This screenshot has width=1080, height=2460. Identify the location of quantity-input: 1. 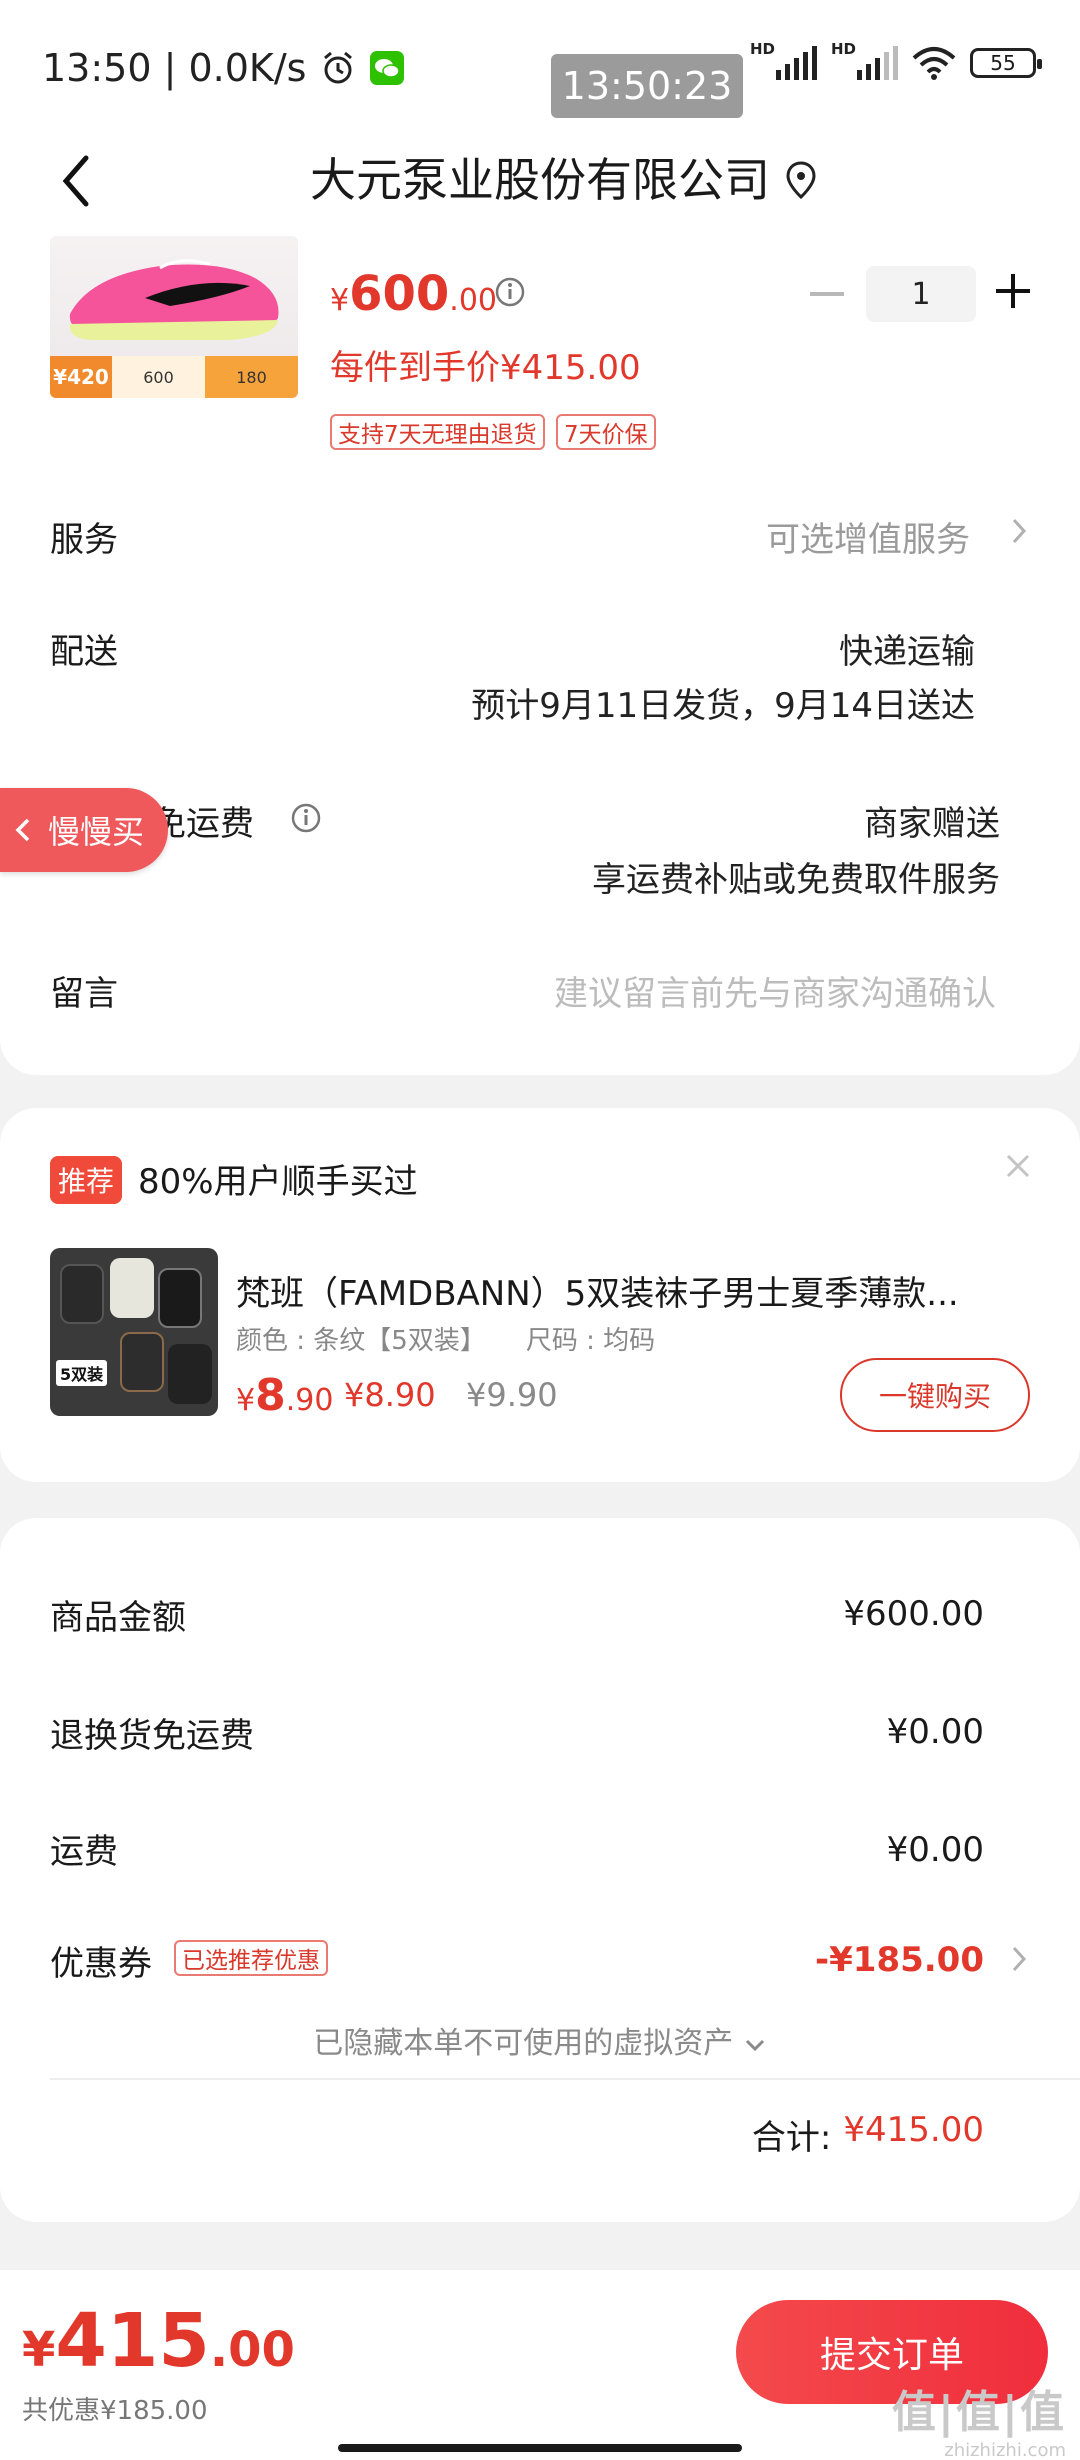
(921, 294).